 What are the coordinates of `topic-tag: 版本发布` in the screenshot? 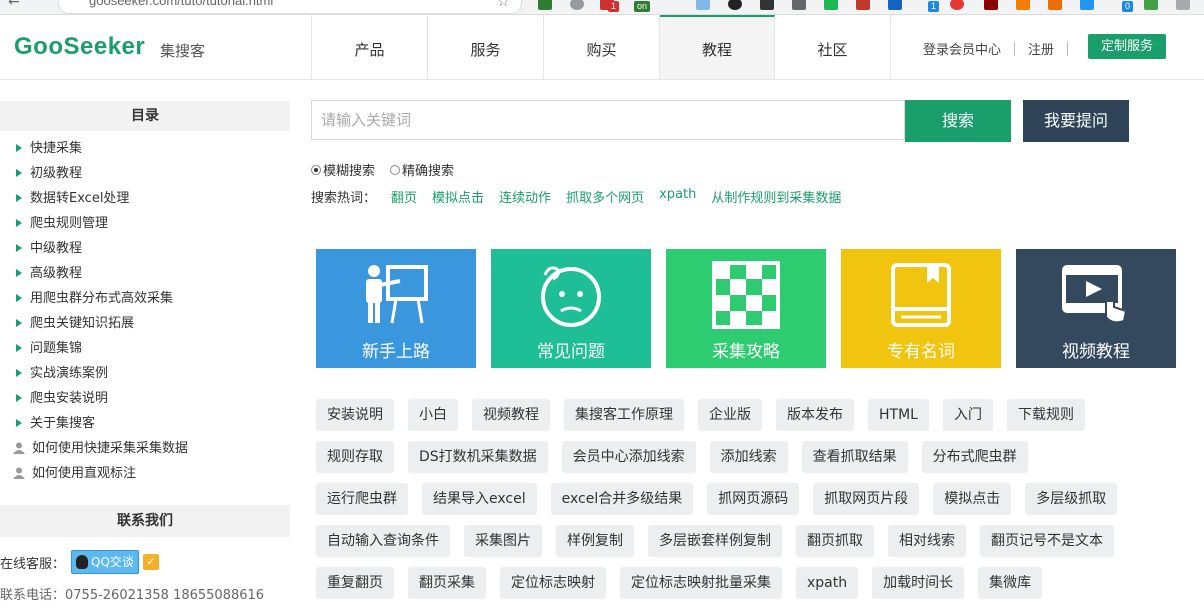 It's located at (815, 415).